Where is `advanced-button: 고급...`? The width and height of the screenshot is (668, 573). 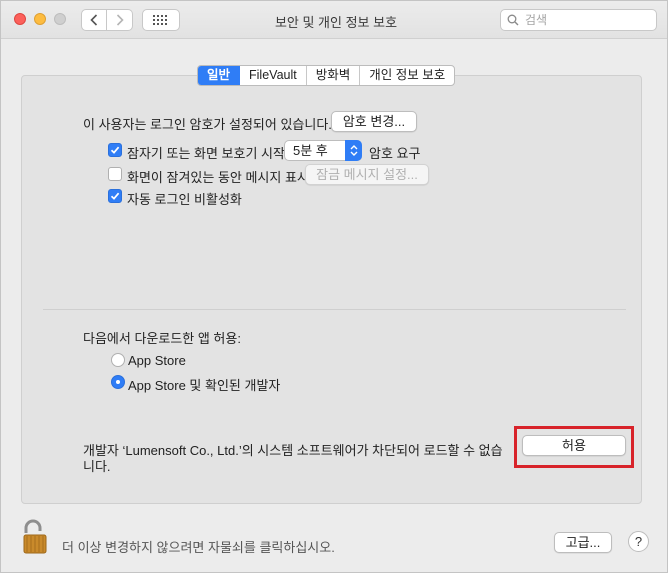 advanced-button: 고급... is located at coordinates (583, 542).